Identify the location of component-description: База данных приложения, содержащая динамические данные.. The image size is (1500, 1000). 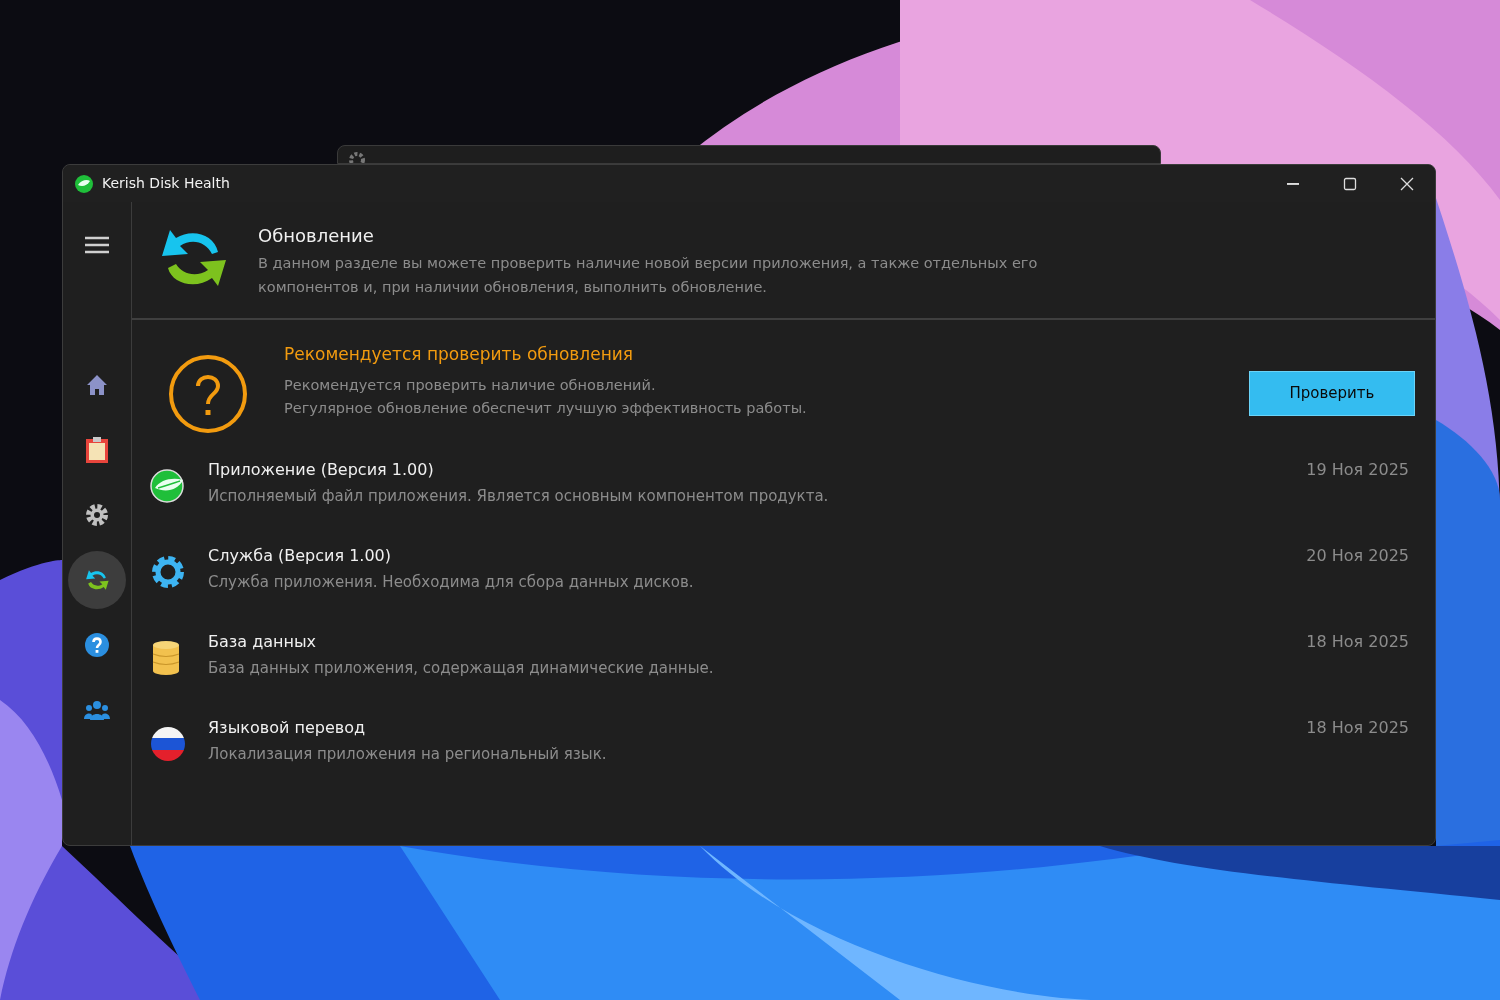
(461, 668).